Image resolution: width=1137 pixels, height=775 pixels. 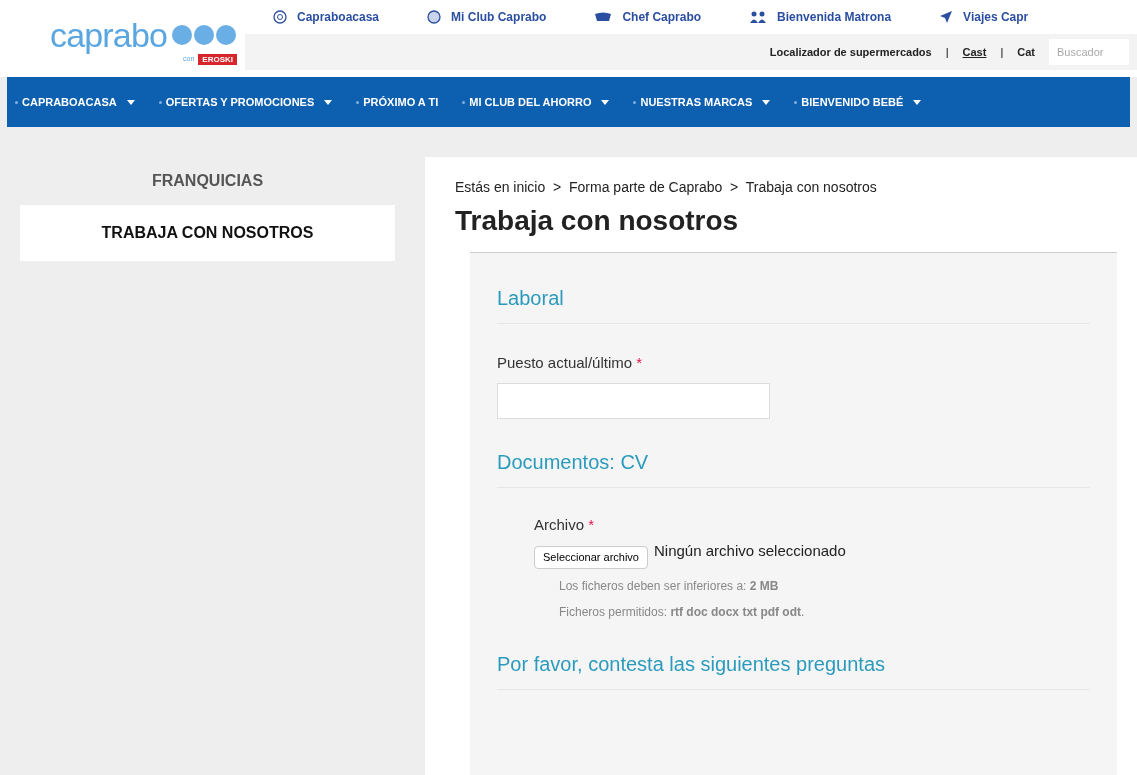 I want to click on logo-dots-icon, so click(x=204, y=35).